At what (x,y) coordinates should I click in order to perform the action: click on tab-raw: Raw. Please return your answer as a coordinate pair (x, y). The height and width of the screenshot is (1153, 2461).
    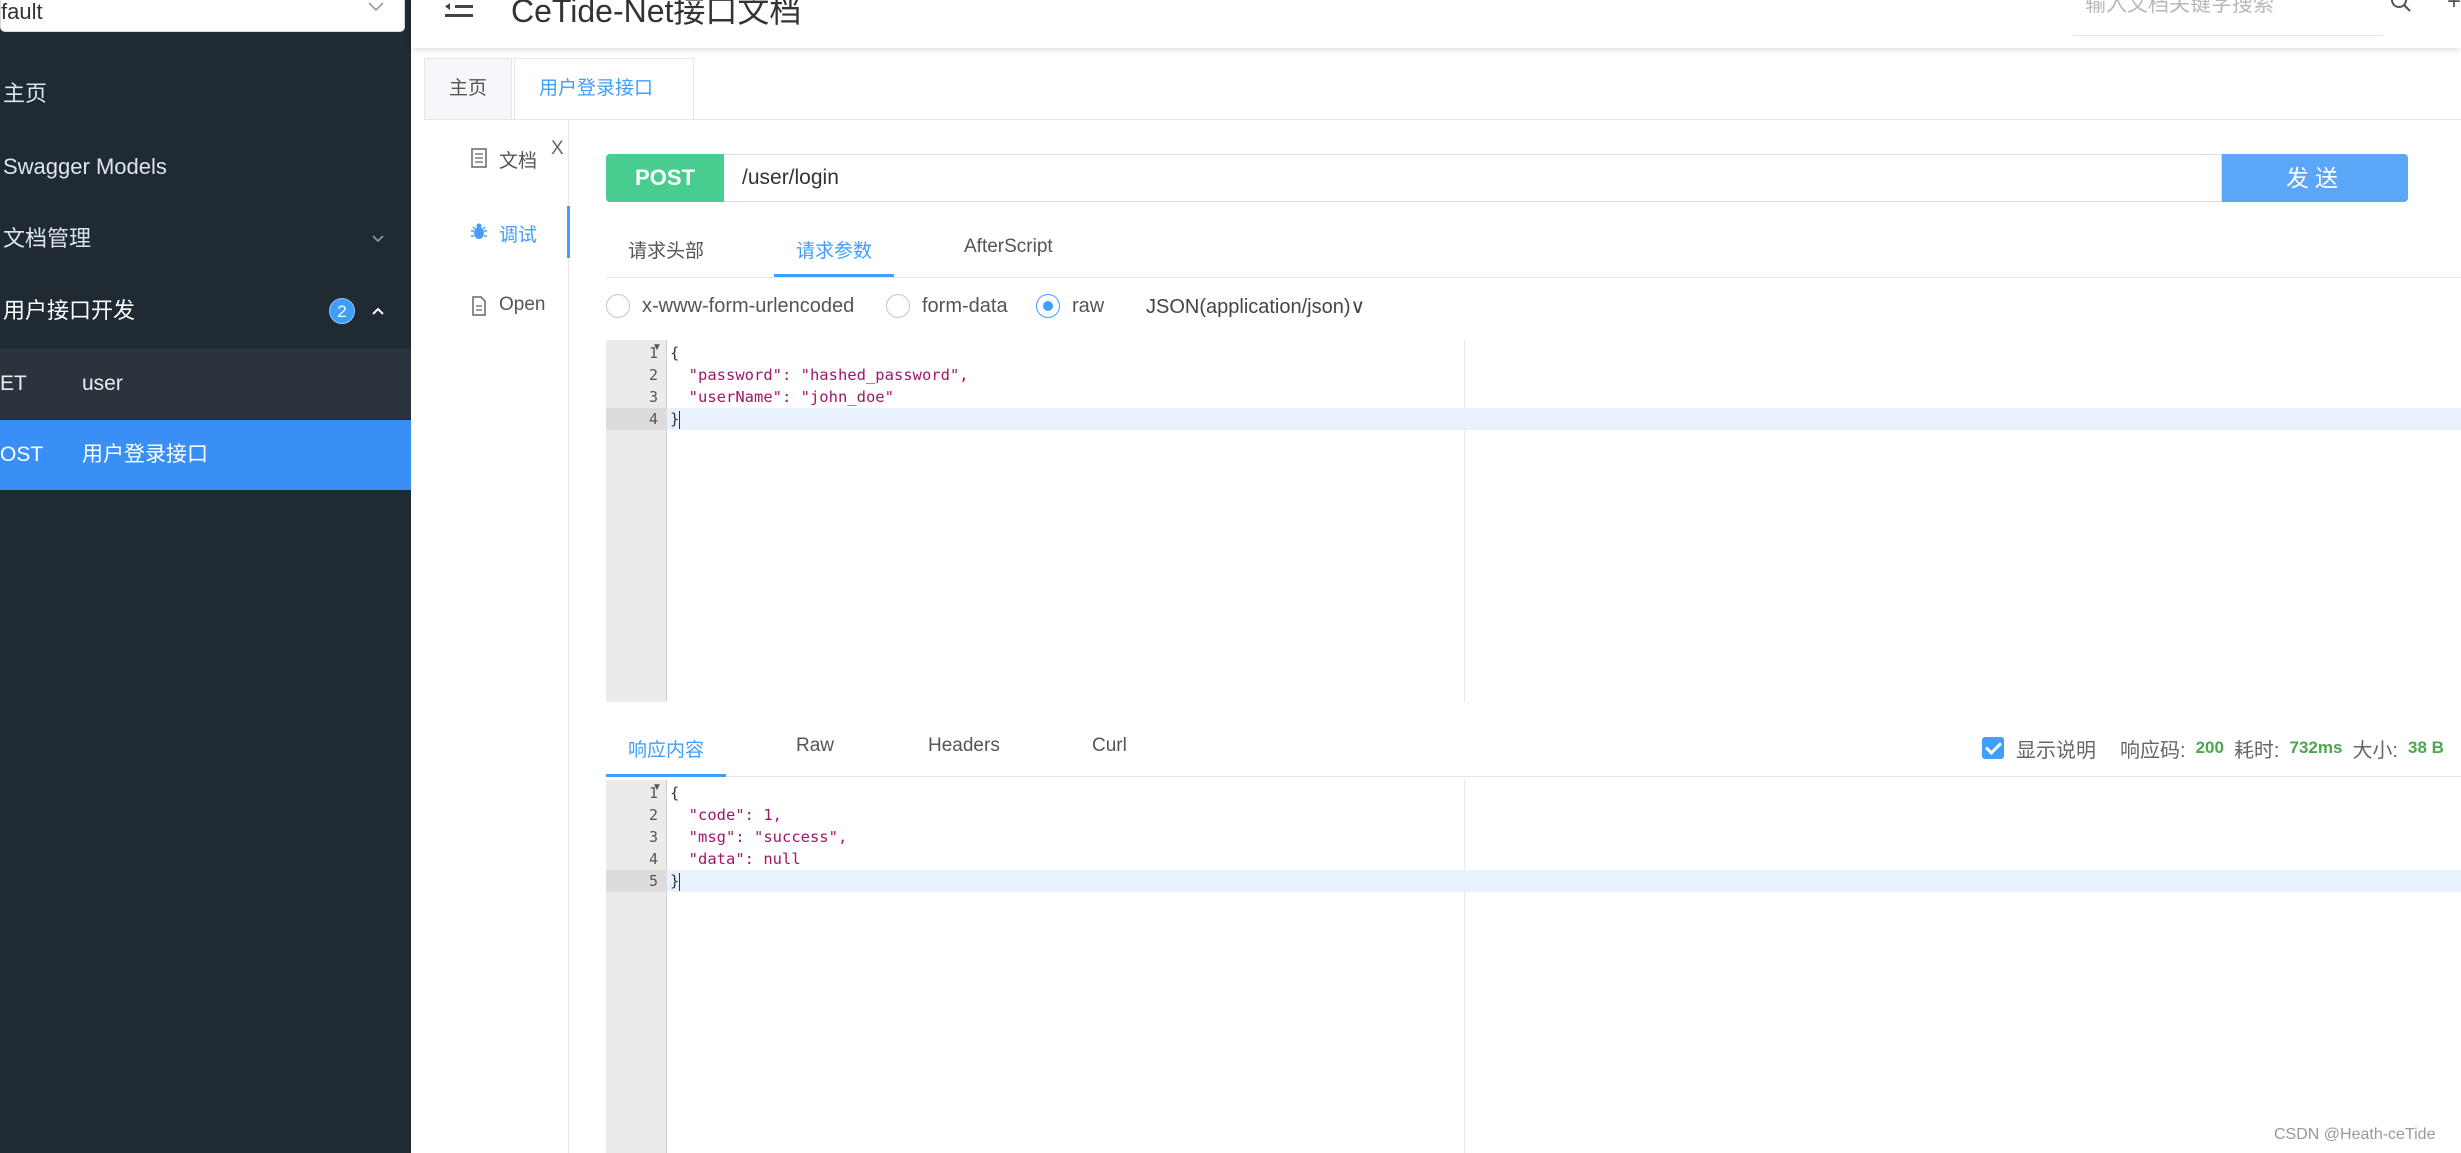
    Looking at the image, I should click on (815, 746).